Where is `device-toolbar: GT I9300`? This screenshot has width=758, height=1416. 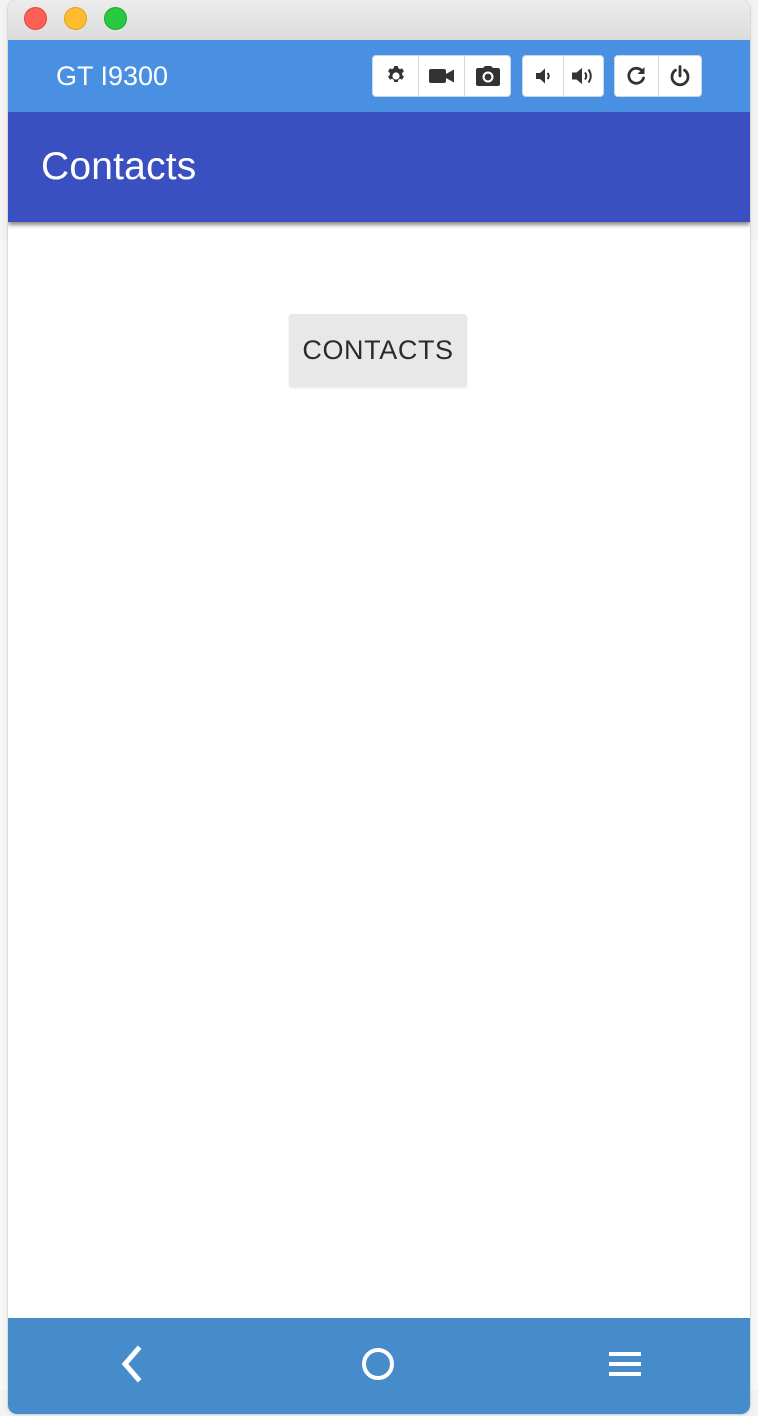
device-toolbar: GT I9300 is located at coordinates (379, 76).